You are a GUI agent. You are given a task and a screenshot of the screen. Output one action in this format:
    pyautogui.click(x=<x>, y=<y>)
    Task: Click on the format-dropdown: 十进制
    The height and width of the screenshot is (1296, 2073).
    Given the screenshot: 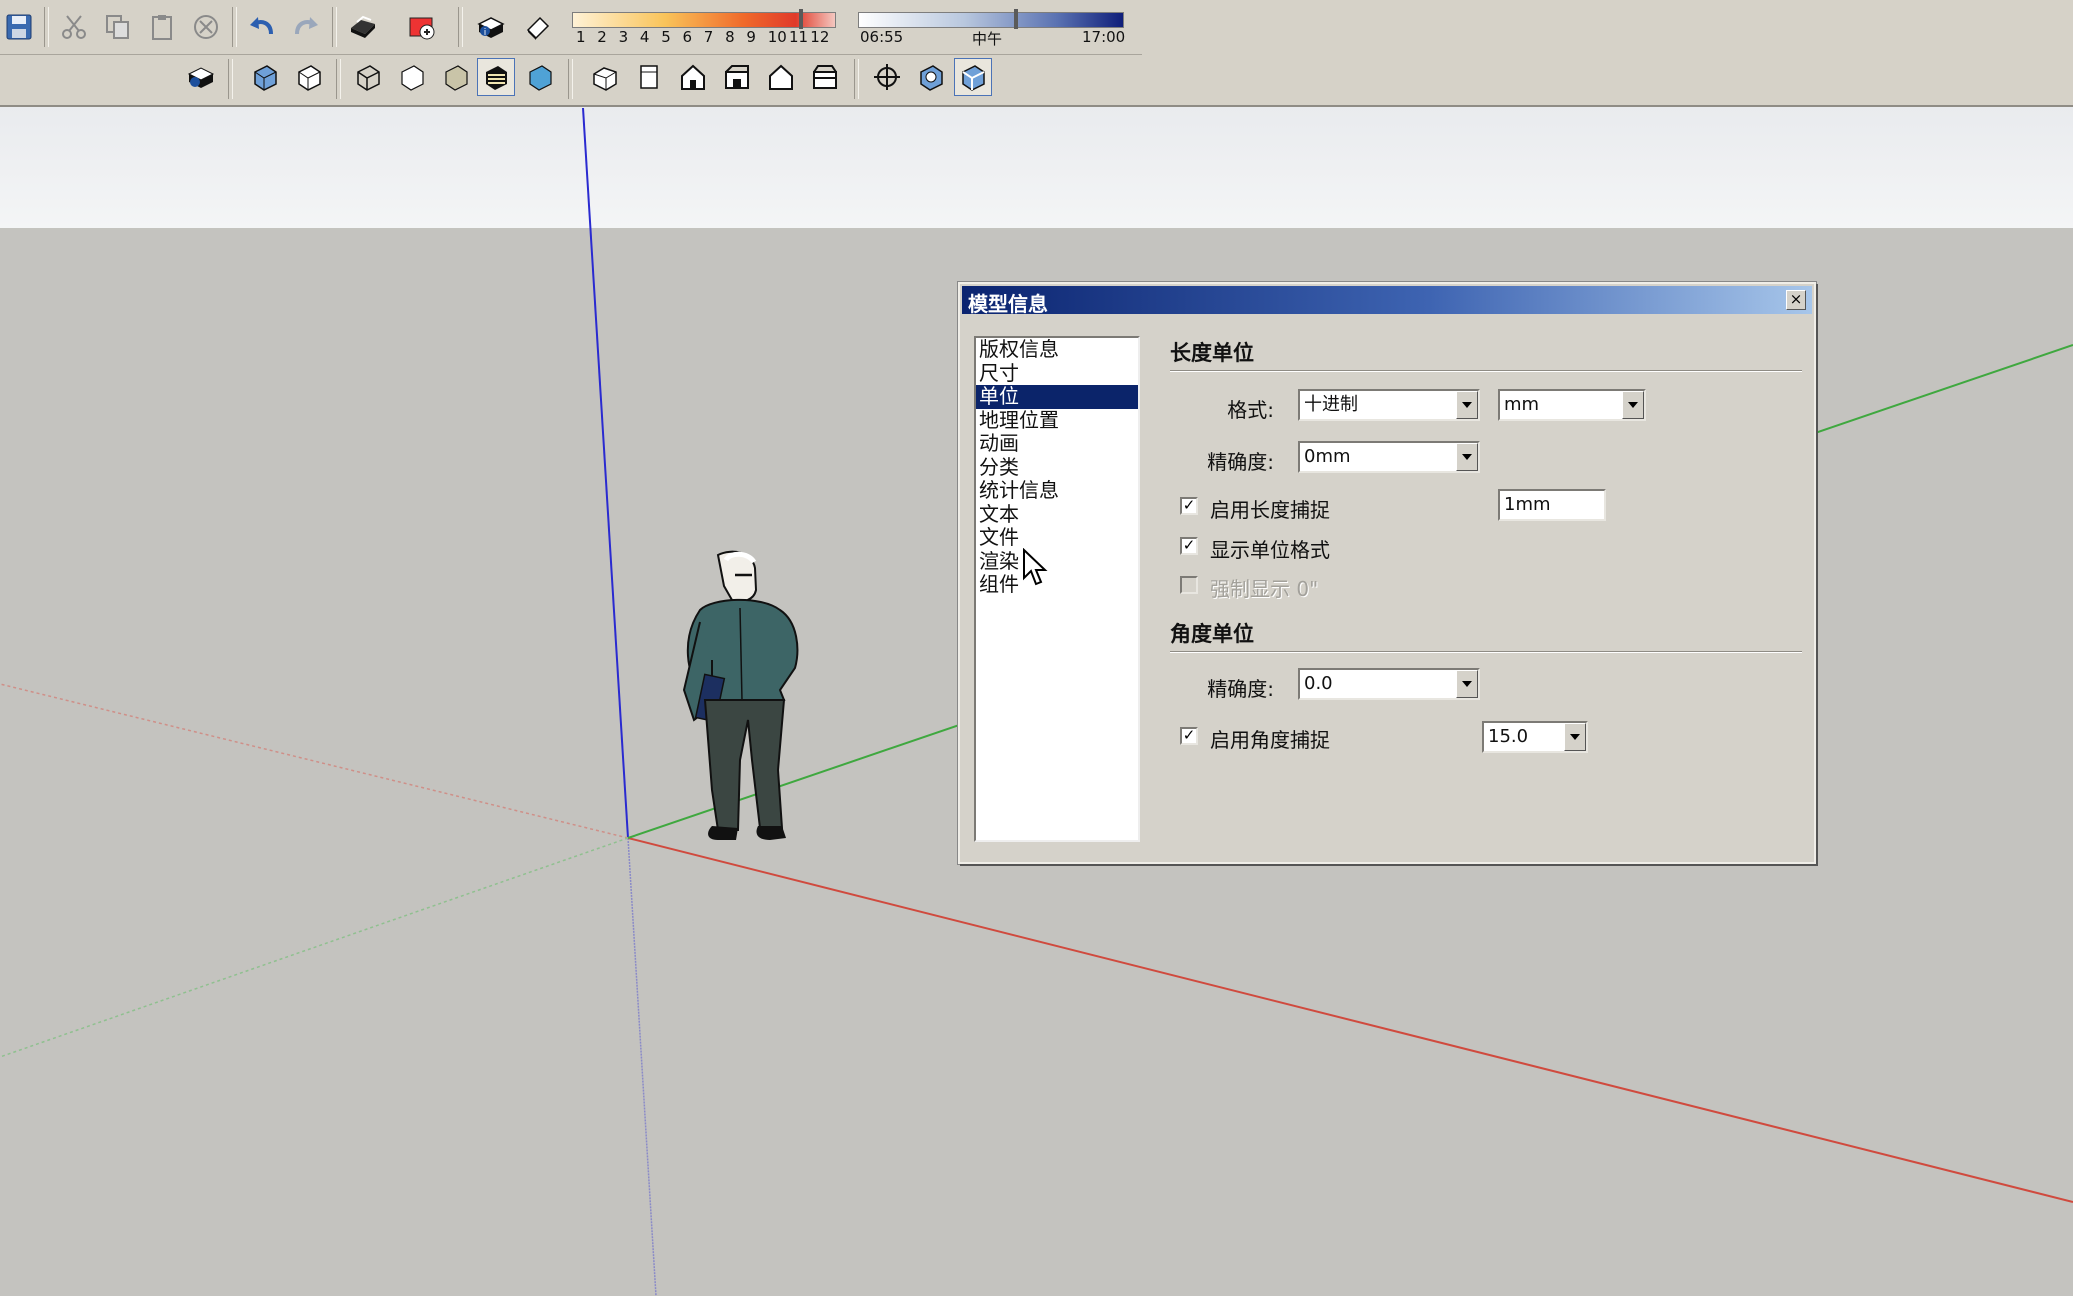 What is the action you would take?
    pyautogui.click(x=1389, y=405)
    